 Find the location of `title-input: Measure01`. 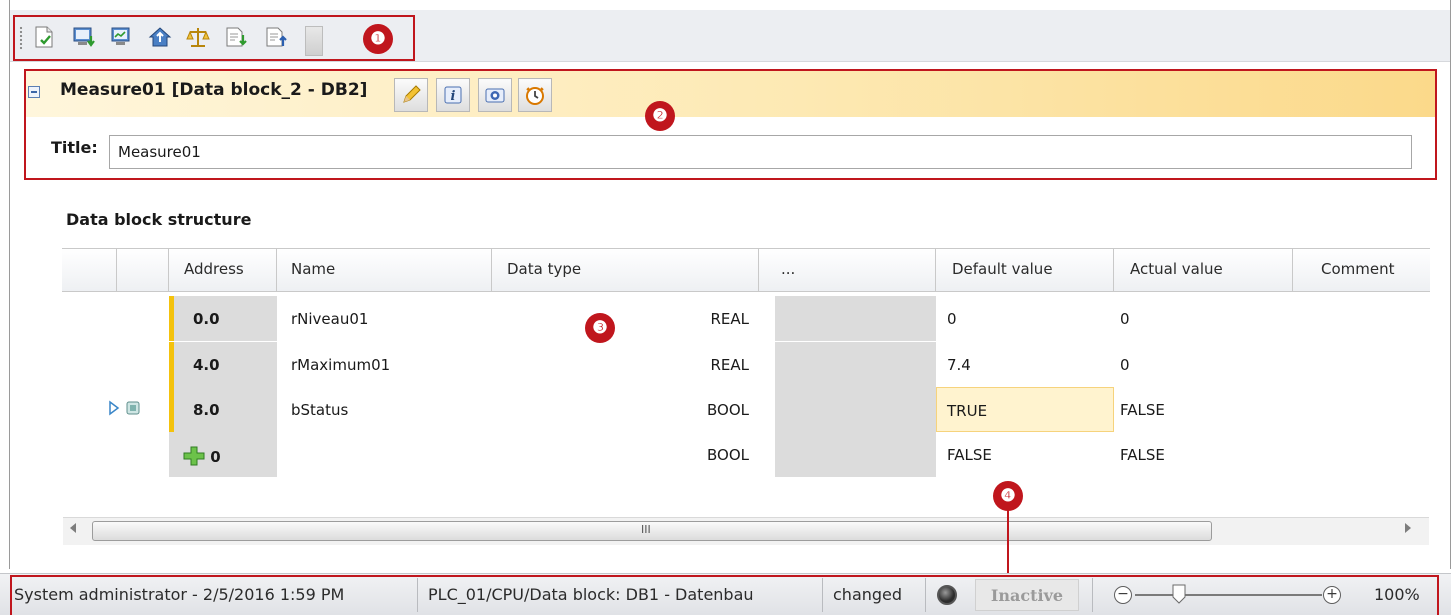

title-input: Measure01 is located at coordinates (760, 152).